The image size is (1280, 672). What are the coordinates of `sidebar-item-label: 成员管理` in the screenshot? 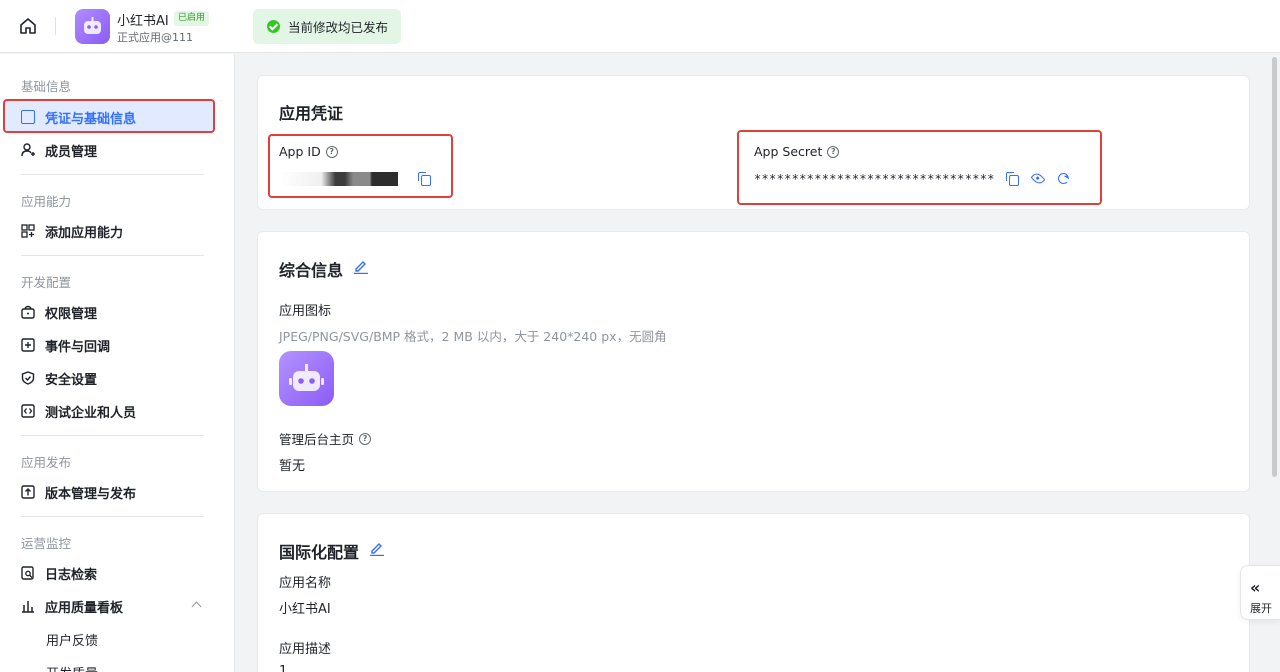 It's located at (71, 152).